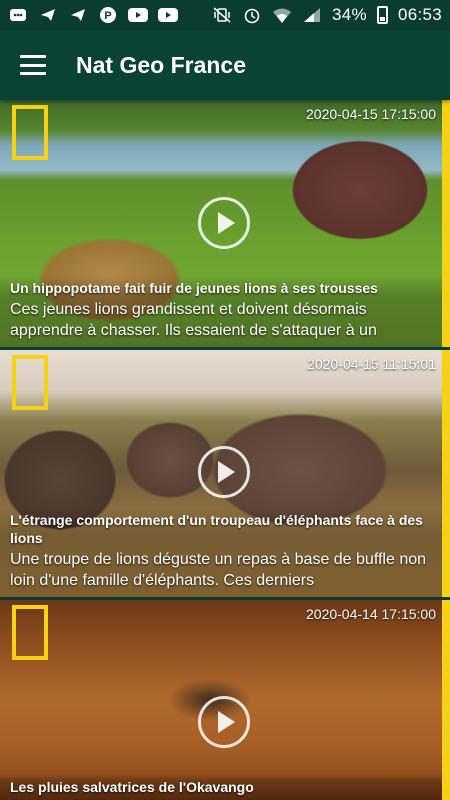  Describe the element at coordinates (33, 65) in the screenshot. I see `menu-icon` at that location.